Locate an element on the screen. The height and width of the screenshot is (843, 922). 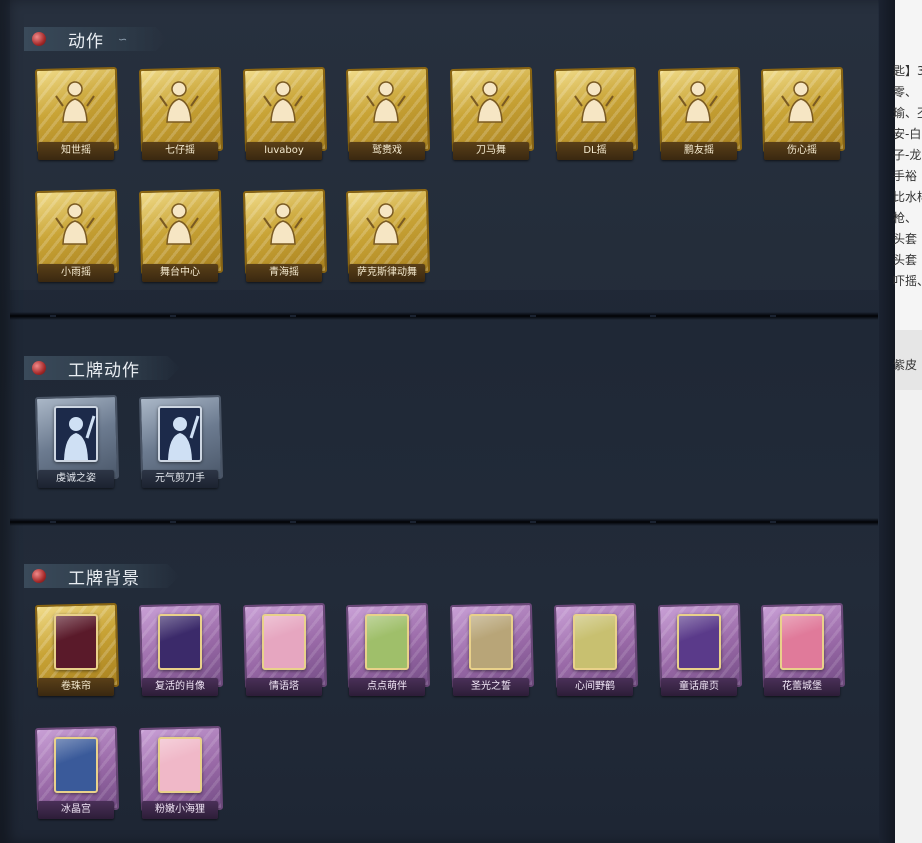
item-label: 鹏友摇 is located at coordinates (699, 151).